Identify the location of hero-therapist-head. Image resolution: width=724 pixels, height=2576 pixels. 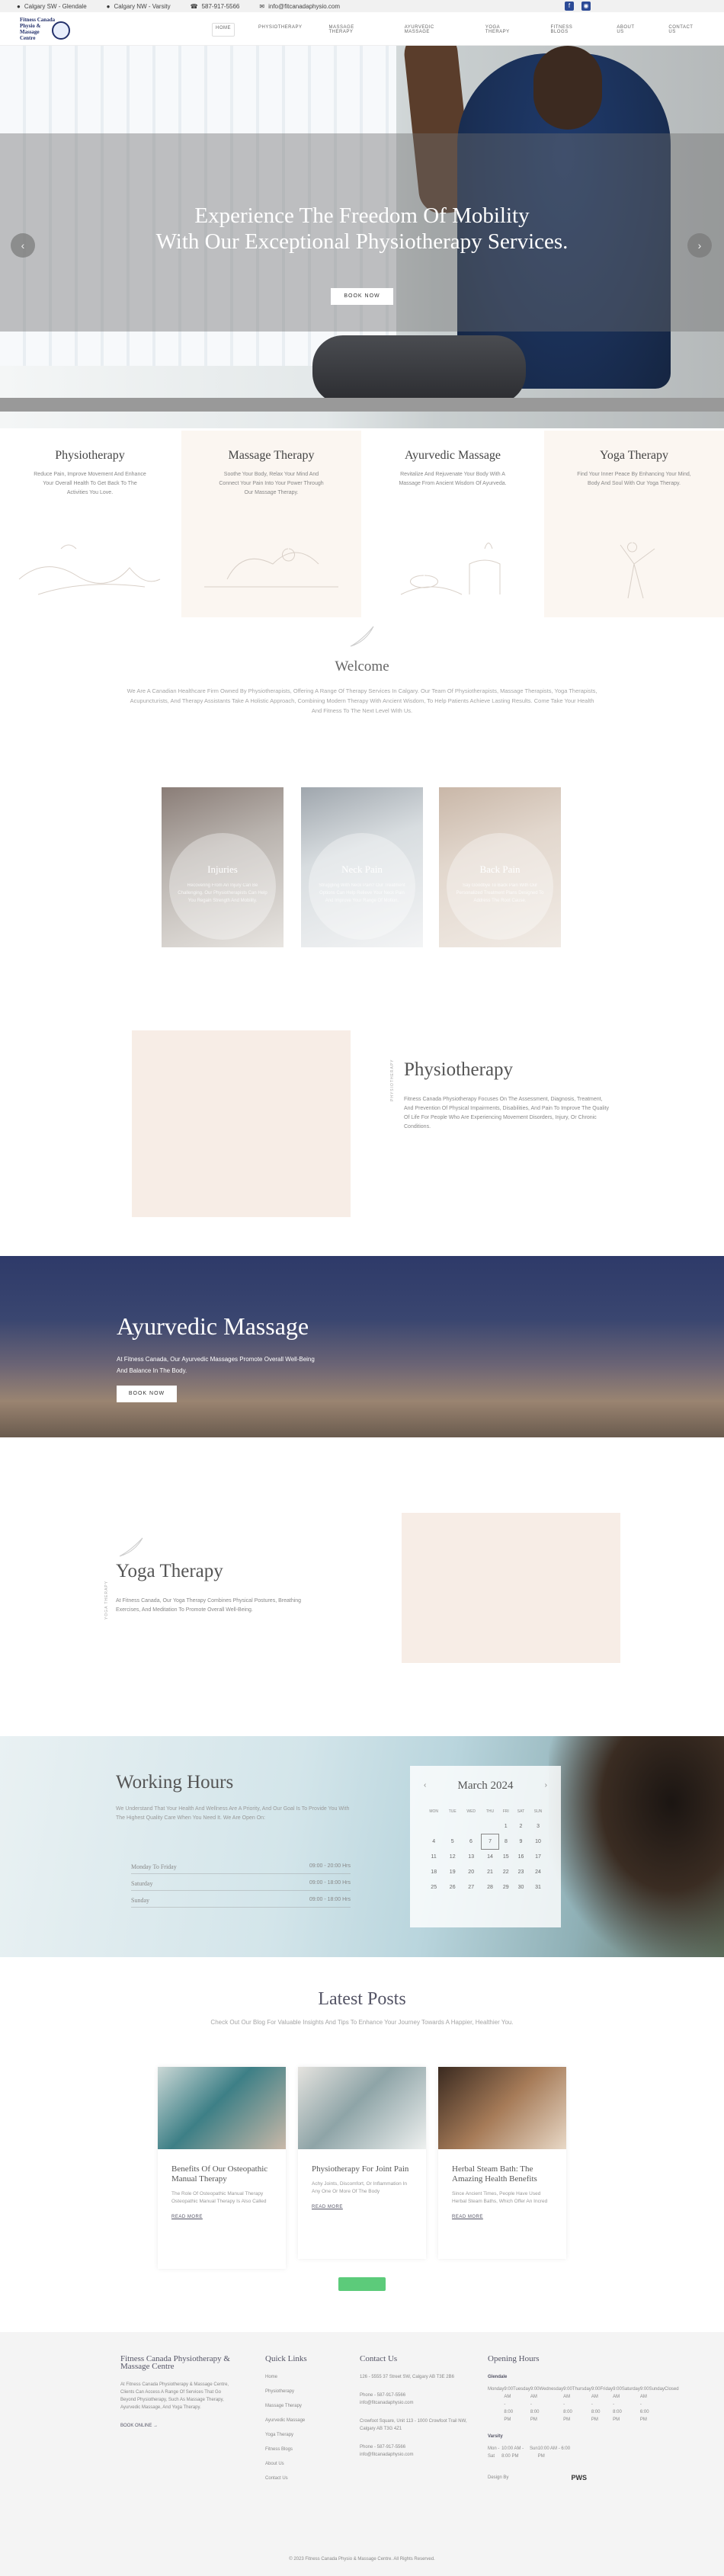
(567, 88).